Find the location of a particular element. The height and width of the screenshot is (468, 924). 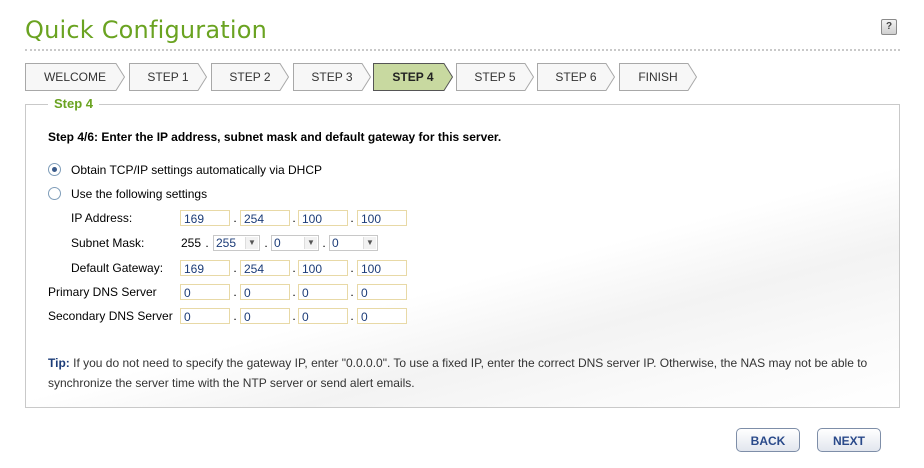

tab-label: STEP 4 is located at coordinates (413, 77).